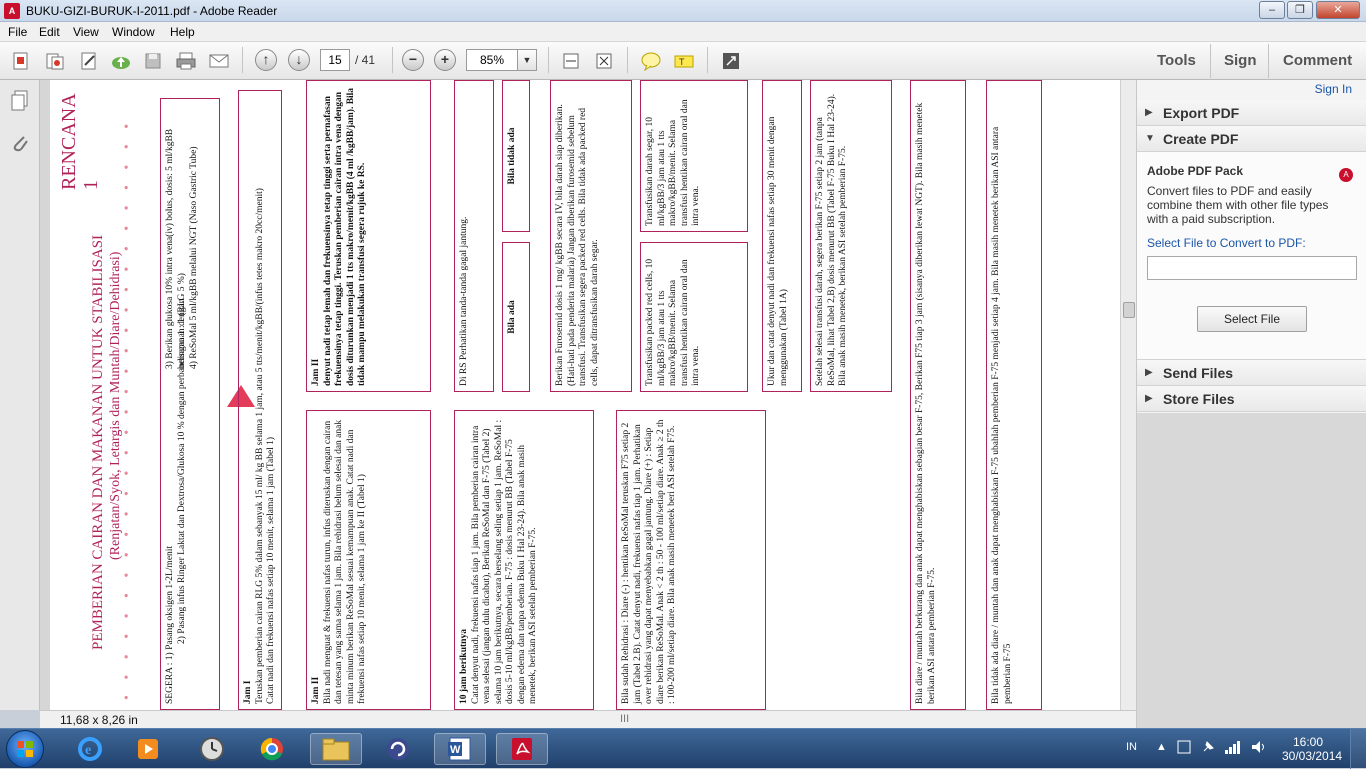 Image resolution: width=1366 pixels, height=769 pixels. What do you see at coordinates (1252, 268) in the screenshot?
I see `file-path-input` at bounding box center [1252, 268].